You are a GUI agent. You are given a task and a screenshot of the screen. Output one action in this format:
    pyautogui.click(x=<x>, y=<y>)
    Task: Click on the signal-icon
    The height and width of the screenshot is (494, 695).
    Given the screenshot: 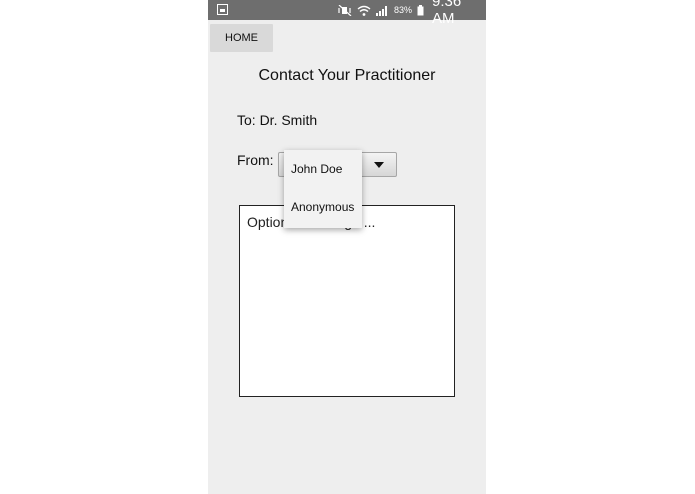 What is the action you would take?
    pyautogui.click(x=382, y=10)
    